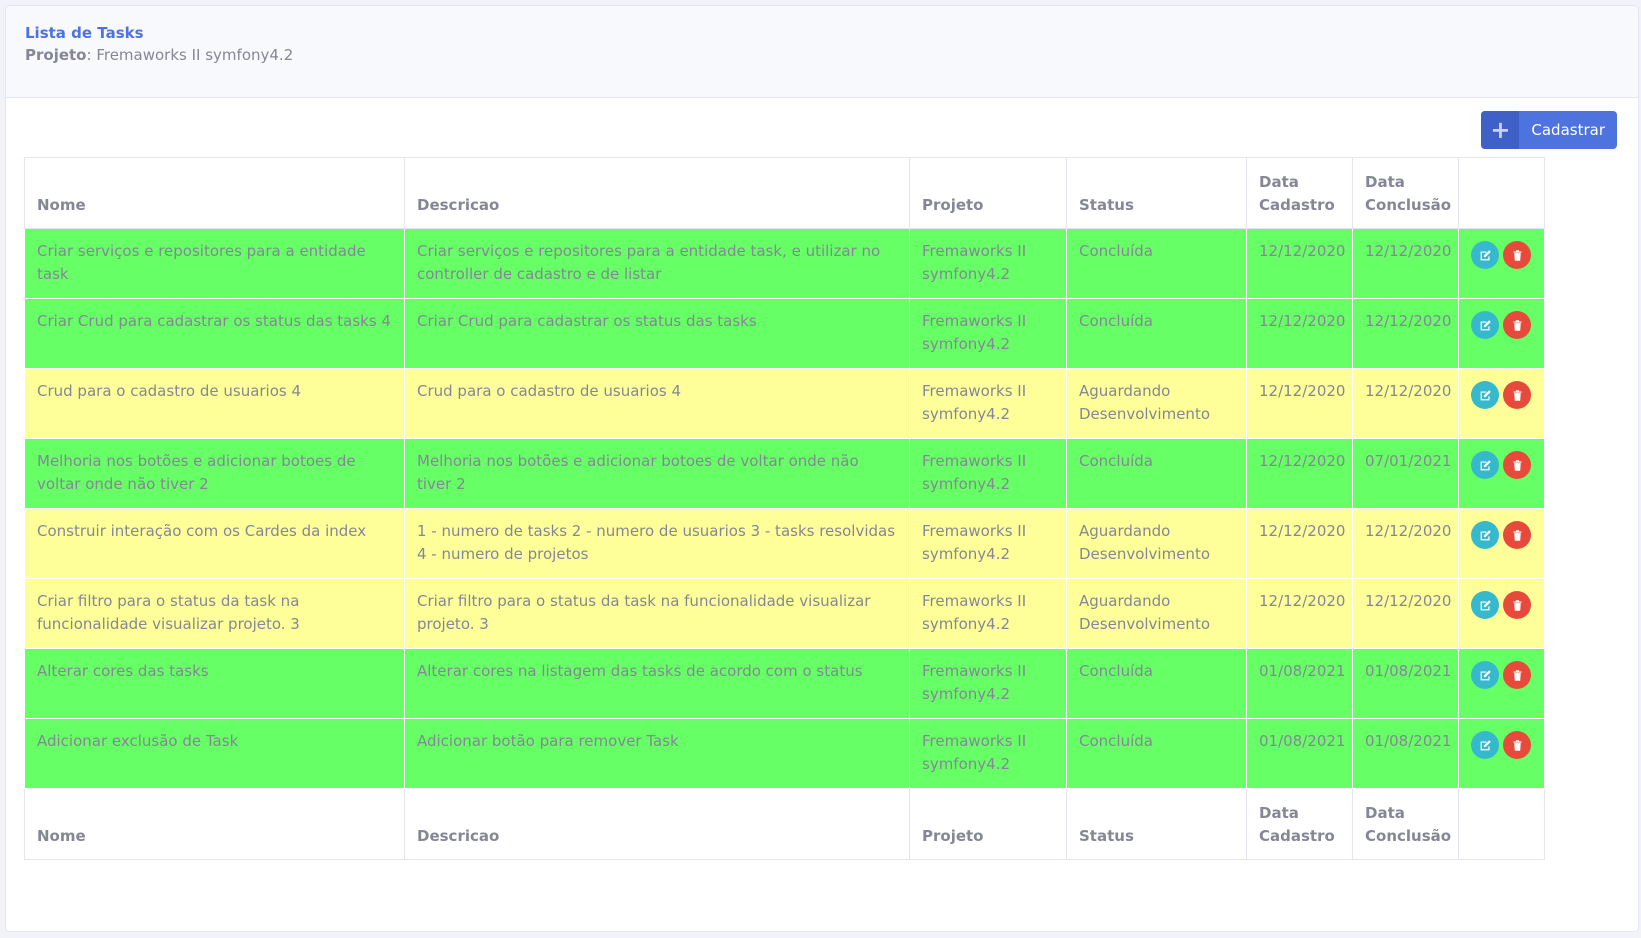 The width and height of the screenshot is (1641, 938). Describe the element at coordinates (1156, 613) in the screenshot. I see `cell-status: Aguardando Desenvolvimento` at that location.